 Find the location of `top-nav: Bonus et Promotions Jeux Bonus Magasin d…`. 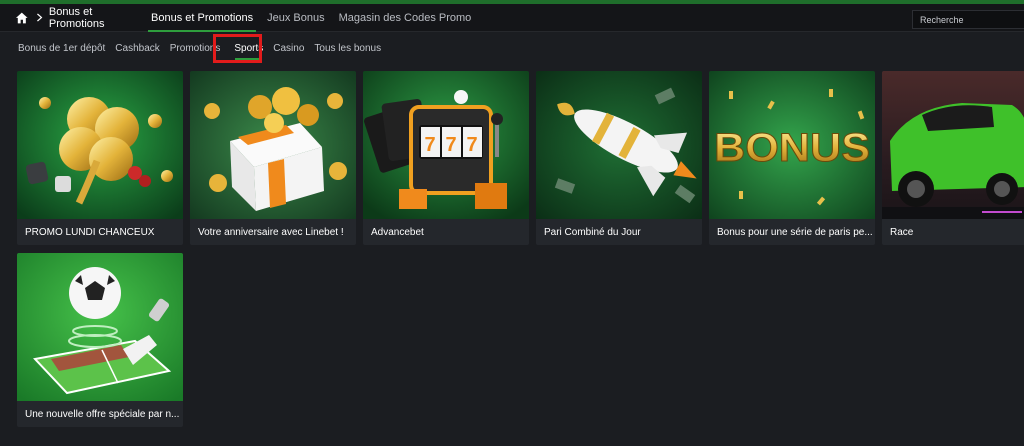

top-nav: Bonus et Promotions Jeux Bonus Magasin d… is located at coordinates (311, 18).